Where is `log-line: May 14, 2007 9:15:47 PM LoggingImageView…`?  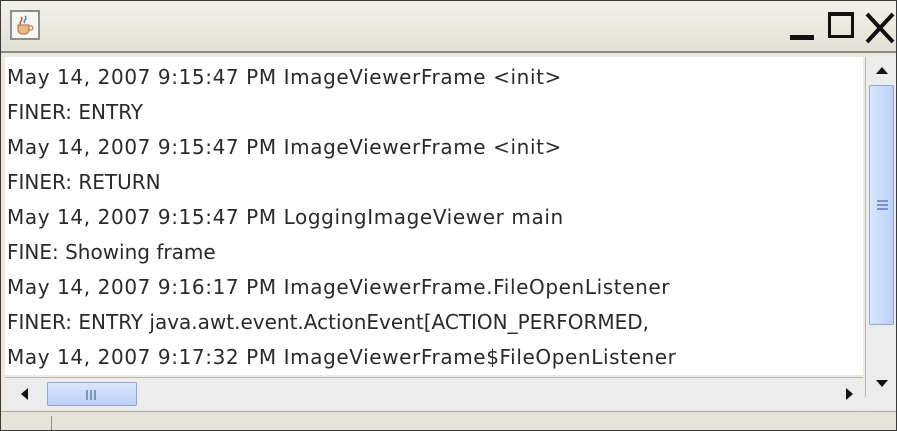 log-line: May 14, 2007 9:15:47 PM LoggingImageView… is located at coordinates (285, 217).